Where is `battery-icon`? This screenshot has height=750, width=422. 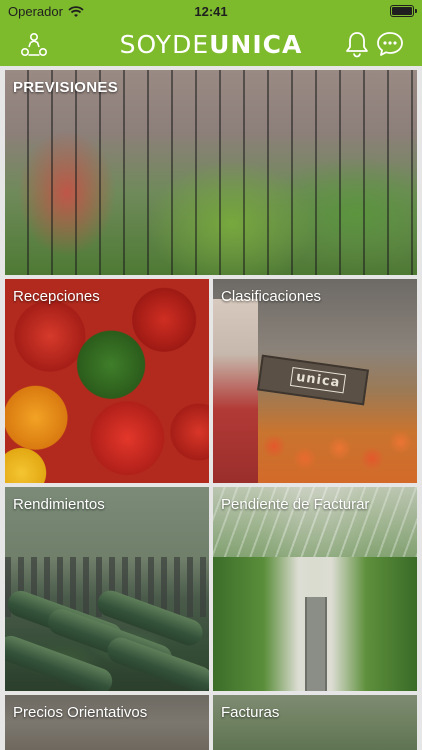
battery-icon is located at coordinates (403, 11).